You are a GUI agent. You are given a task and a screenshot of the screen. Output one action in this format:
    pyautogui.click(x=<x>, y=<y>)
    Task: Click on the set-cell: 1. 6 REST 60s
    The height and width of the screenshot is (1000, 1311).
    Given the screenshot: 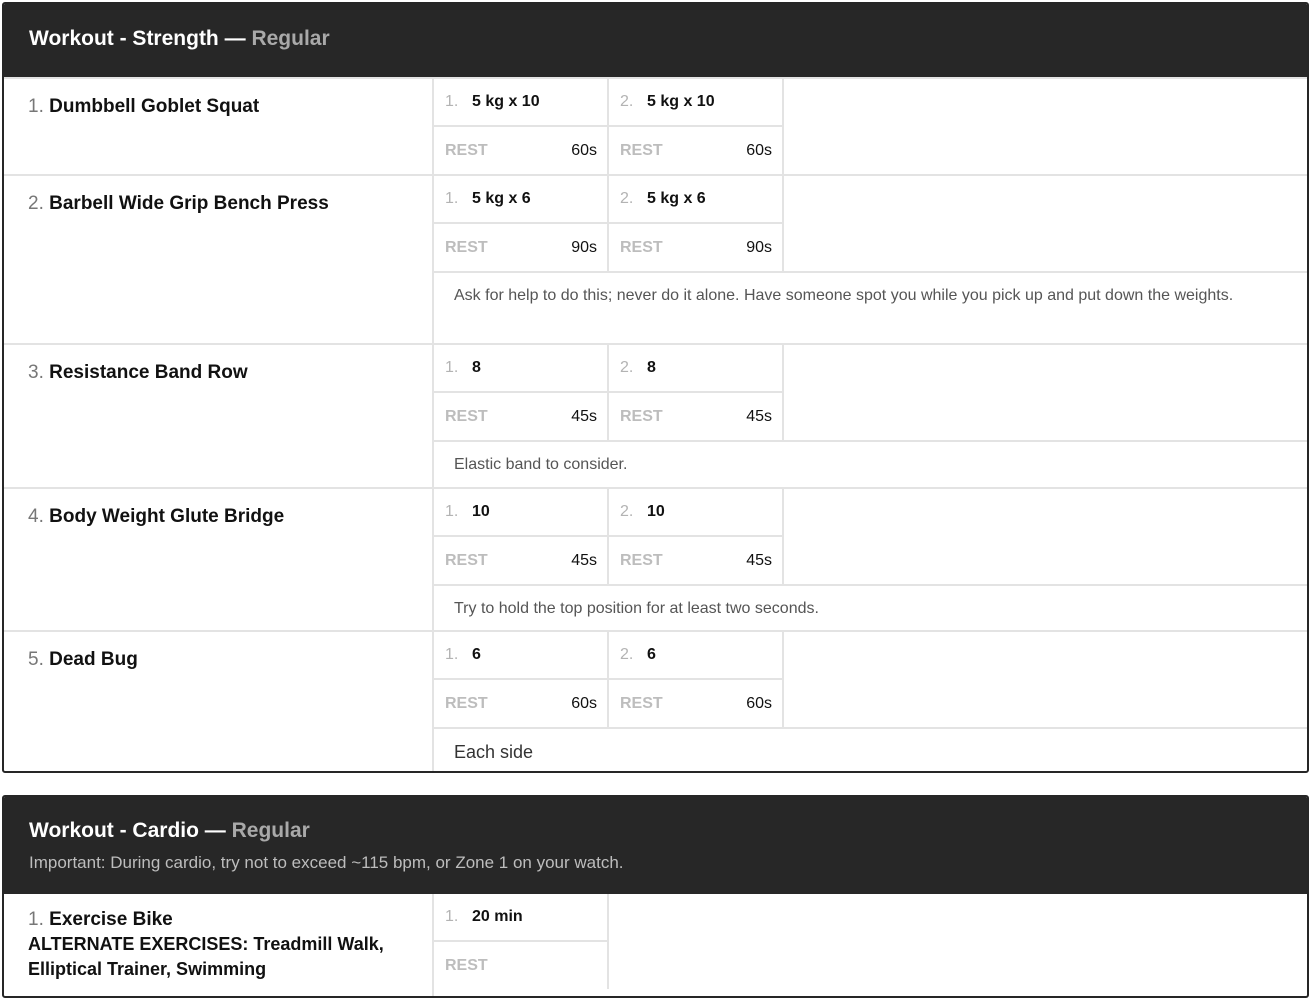 What is the action you would take?
    pyautogui.click(x=521, y=679)
    